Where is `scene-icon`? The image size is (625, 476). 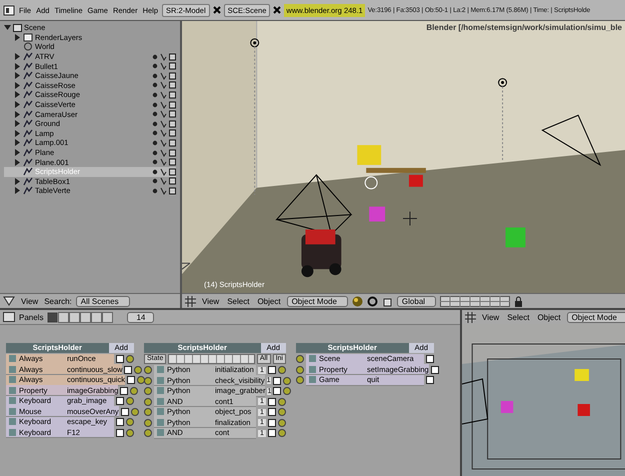
scene-icon is located at coordinates (17, 28).